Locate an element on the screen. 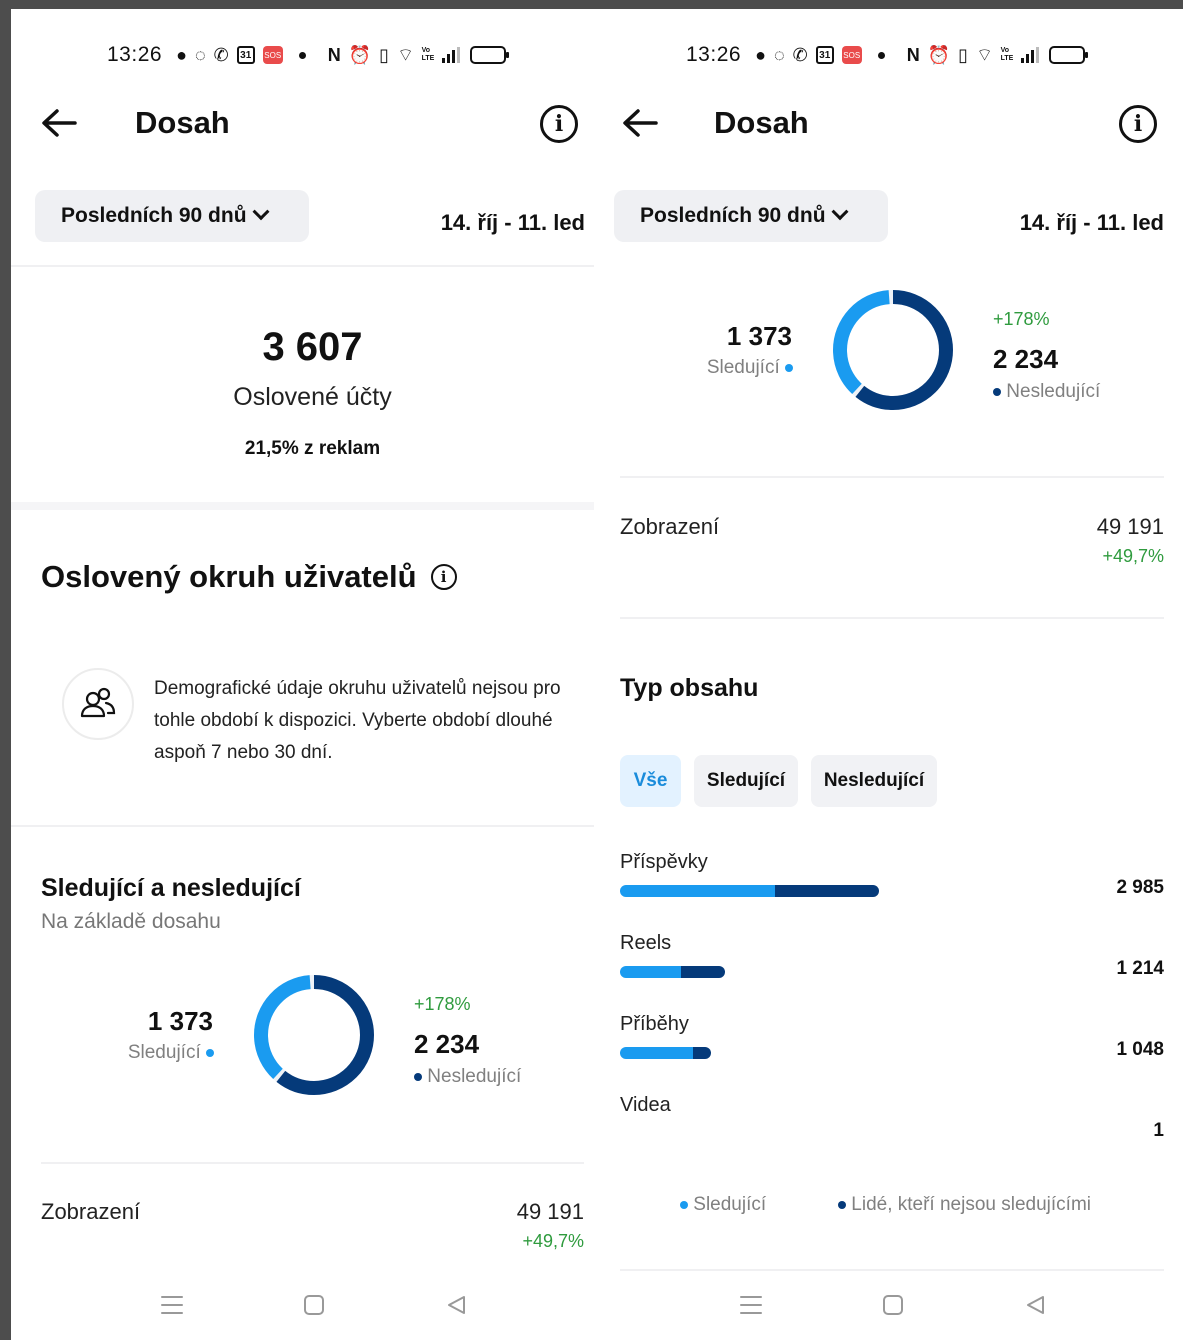  audience-section-title: Oslovený okruh uživatelů i is located at coordinates (249, 577).